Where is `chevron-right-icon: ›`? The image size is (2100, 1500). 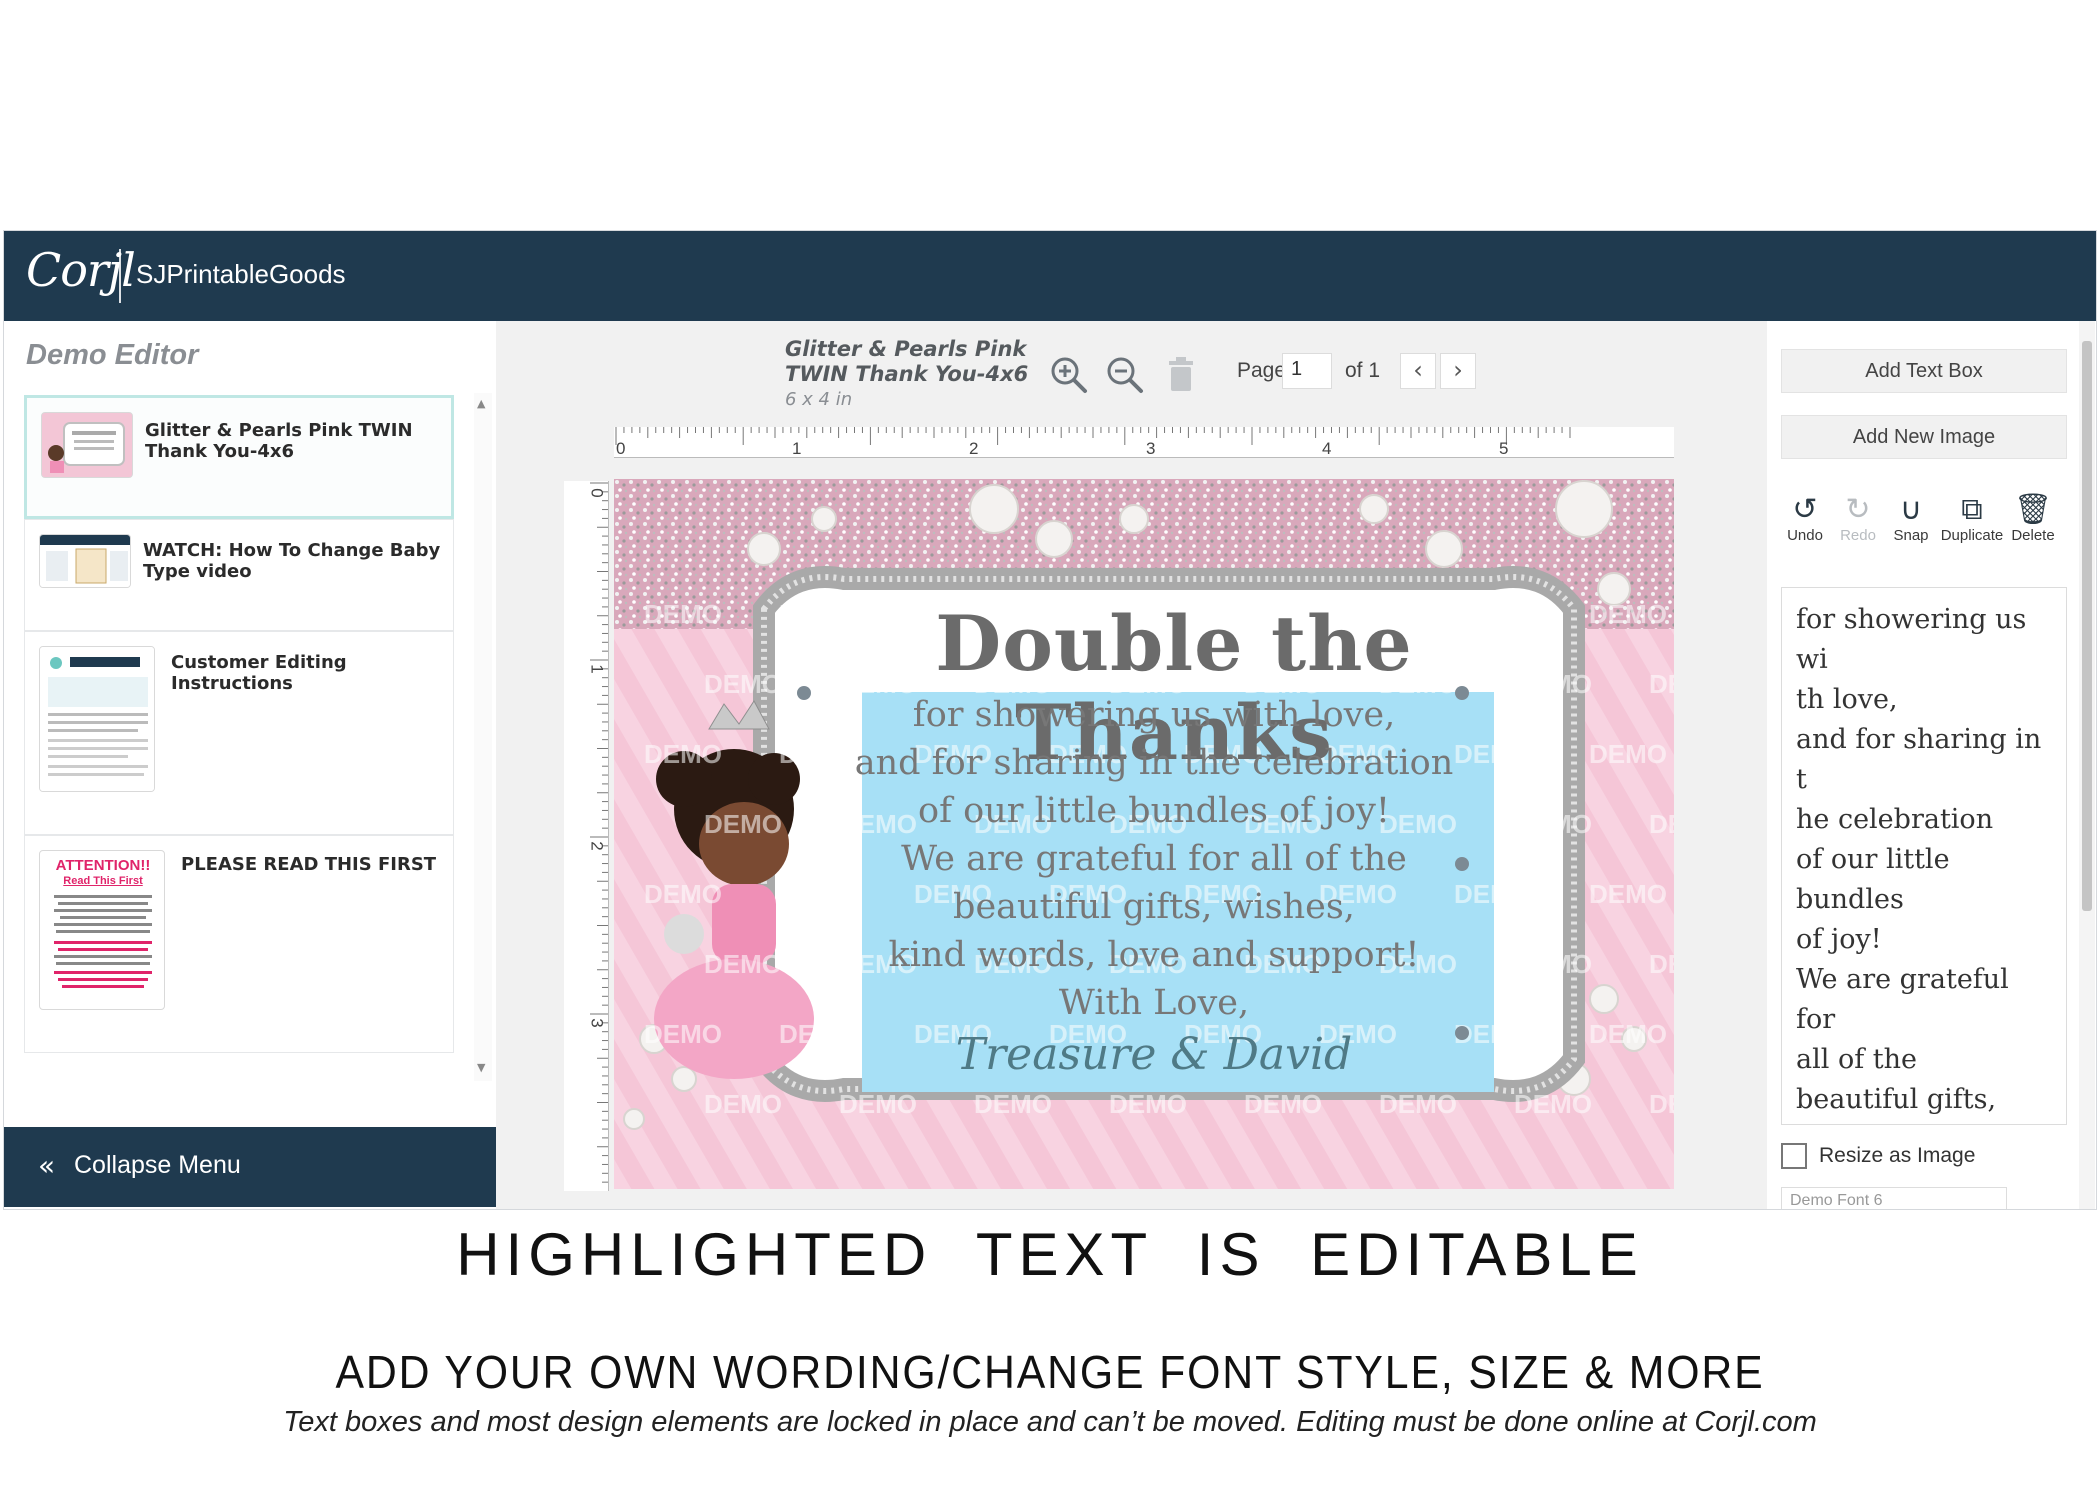 chevron-right-icon: › is located at coordinates (1458, 370).